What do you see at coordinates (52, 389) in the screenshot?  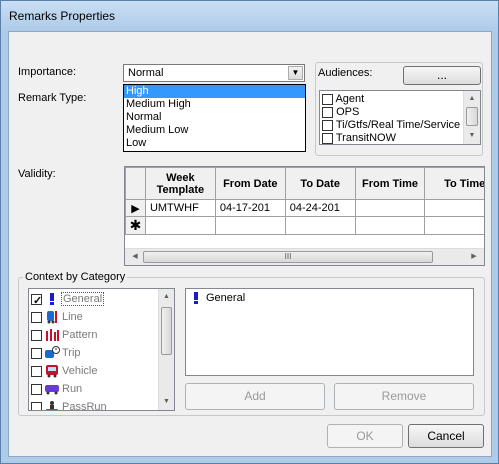 I see `run-icon` at bounding box center [52, 389].